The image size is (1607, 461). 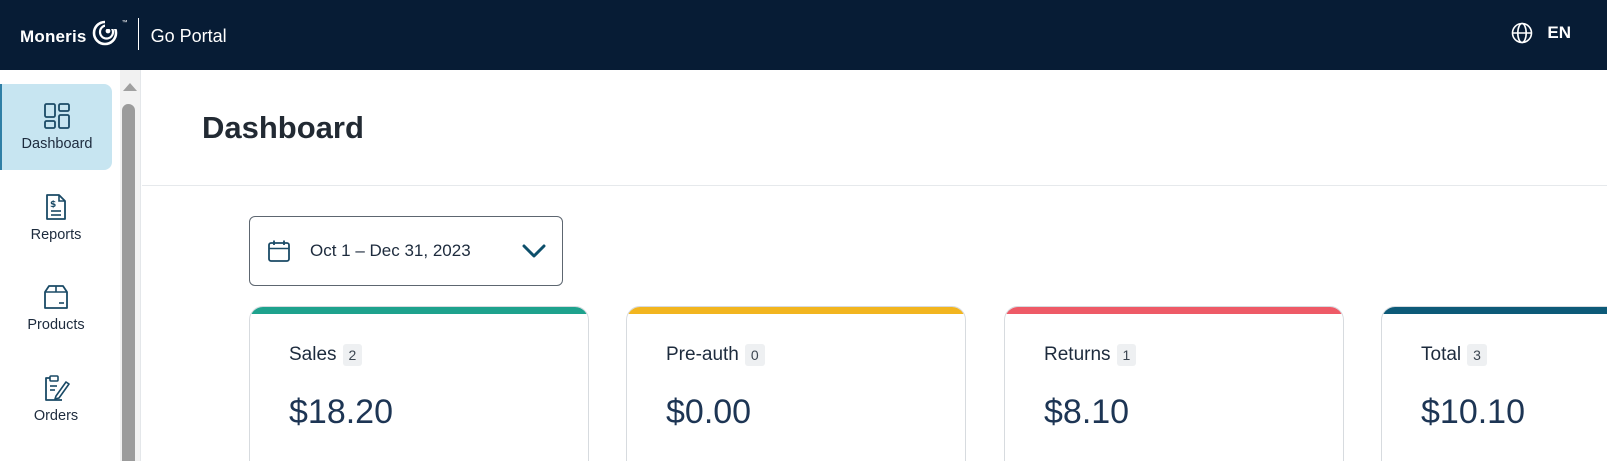 I want to click on card-label-row: Pre-auth 0, so click(x=715, y=355).